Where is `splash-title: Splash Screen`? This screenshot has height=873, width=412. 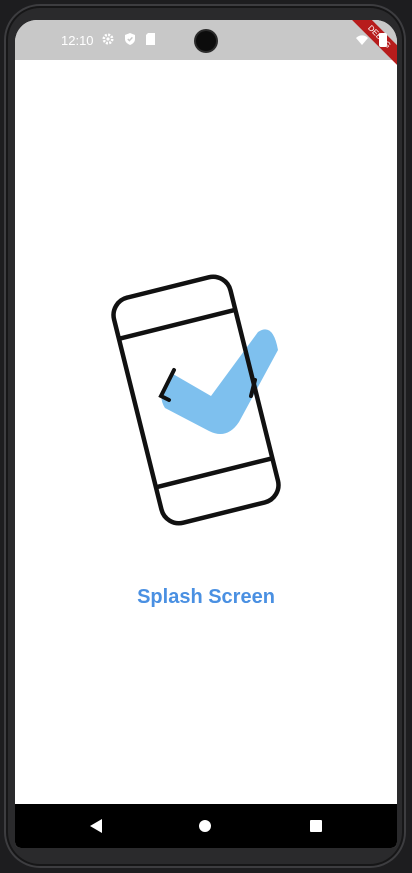
splash-title: Splash Screen is located at coordinates (206, 597).